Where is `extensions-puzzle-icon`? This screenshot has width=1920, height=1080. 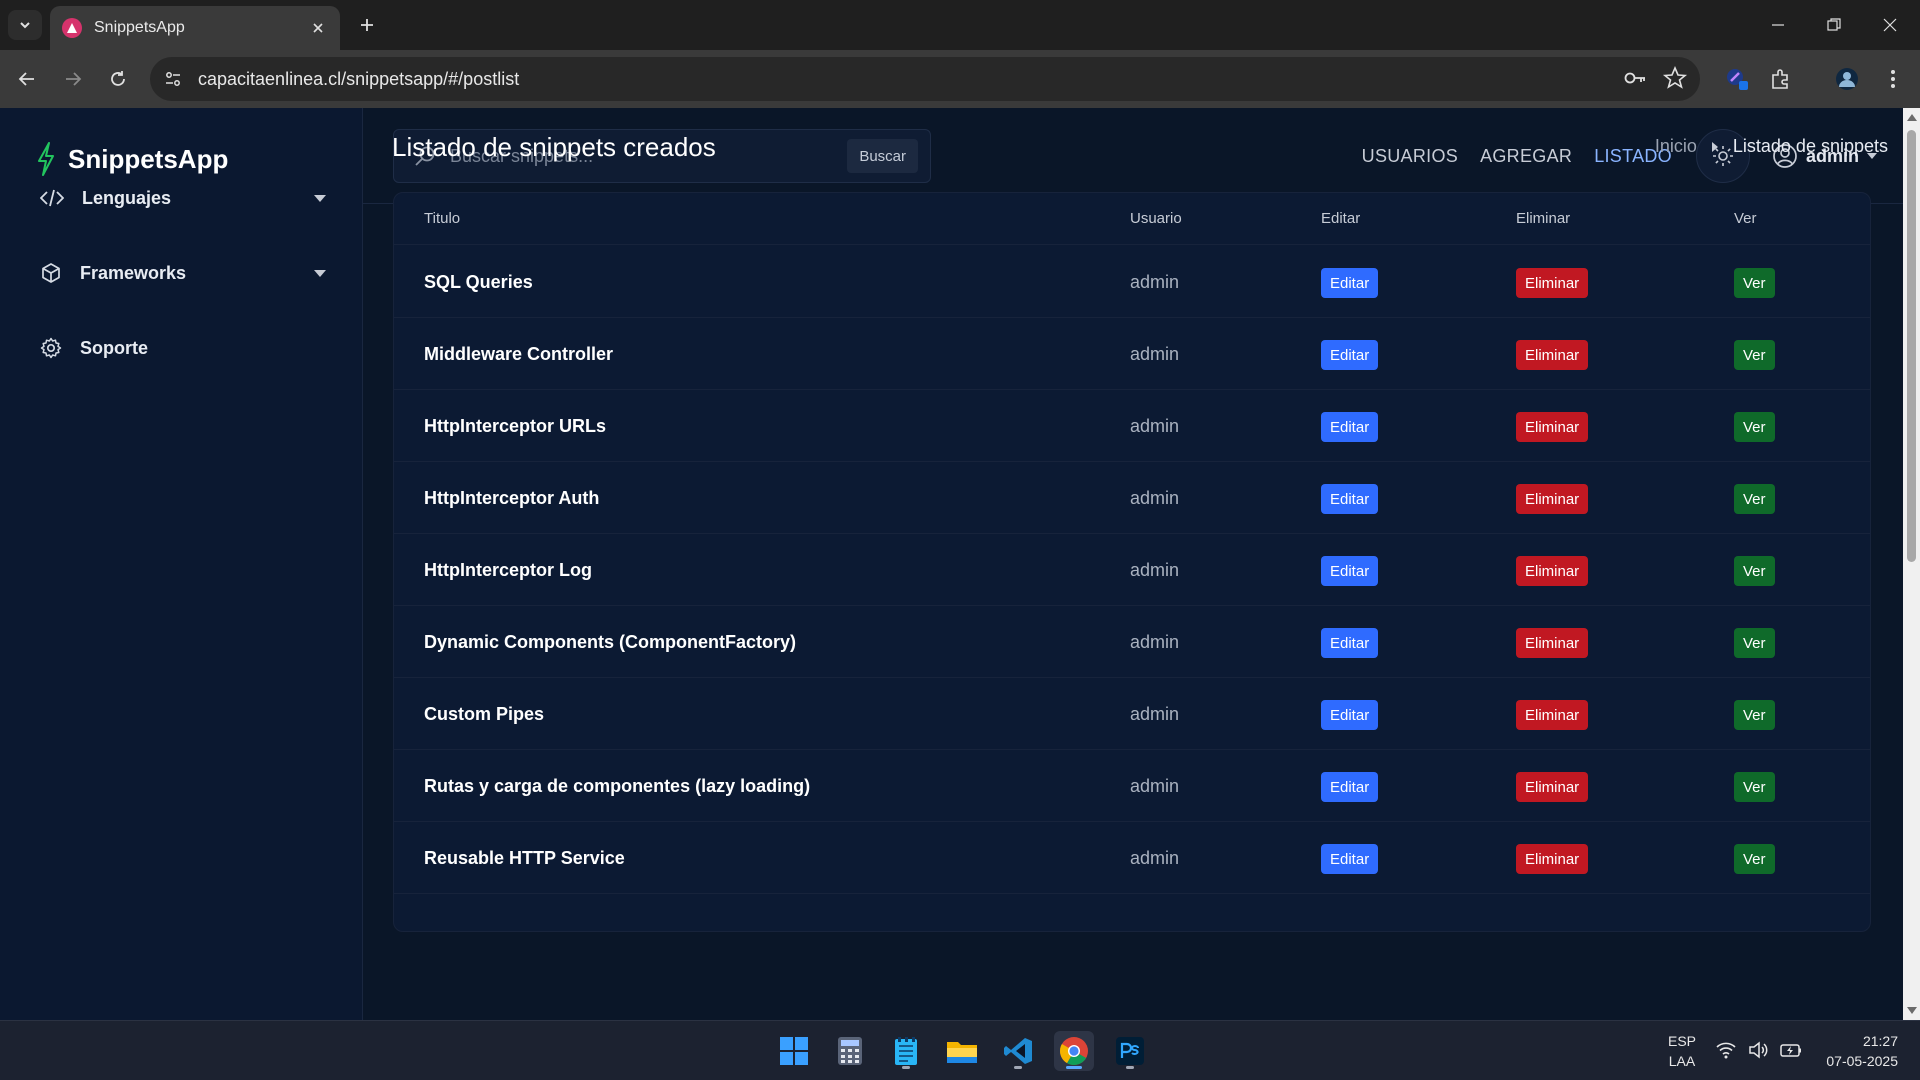 extensions-puzzle-icon is located at coordinates (1781, 79).